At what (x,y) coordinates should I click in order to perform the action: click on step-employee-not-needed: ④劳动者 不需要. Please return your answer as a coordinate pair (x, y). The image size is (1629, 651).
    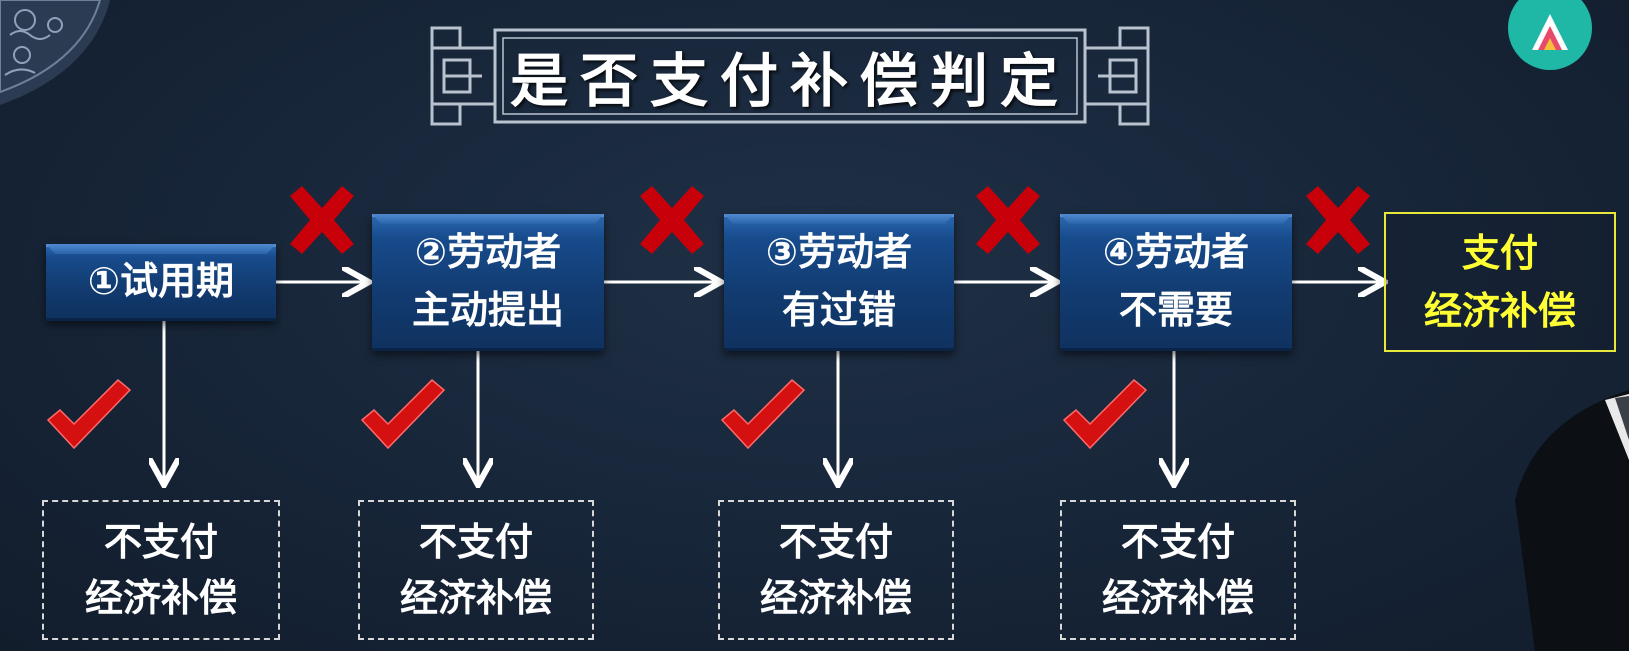
    Looking at the image, I should click on (1176, 282).